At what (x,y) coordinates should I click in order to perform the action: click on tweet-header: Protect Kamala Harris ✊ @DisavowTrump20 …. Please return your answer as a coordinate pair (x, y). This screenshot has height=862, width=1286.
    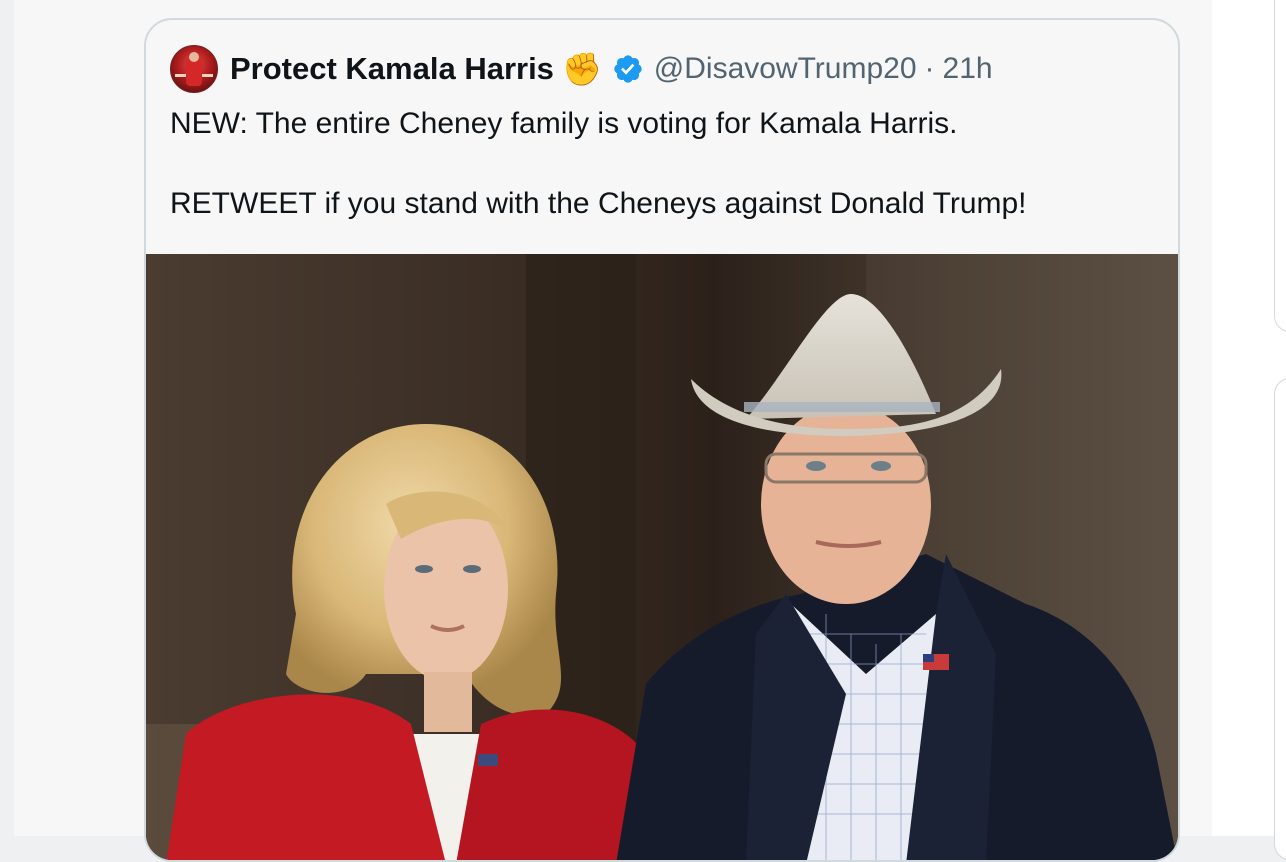
    Looking at the image, I should click on (581, 69).